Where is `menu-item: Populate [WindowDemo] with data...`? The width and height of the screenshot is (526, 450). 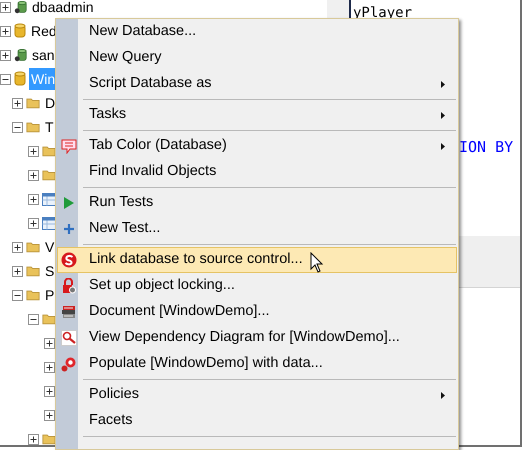
menu-item: Populate [WindowDemo] with data... is located at coordinates (257, 364).